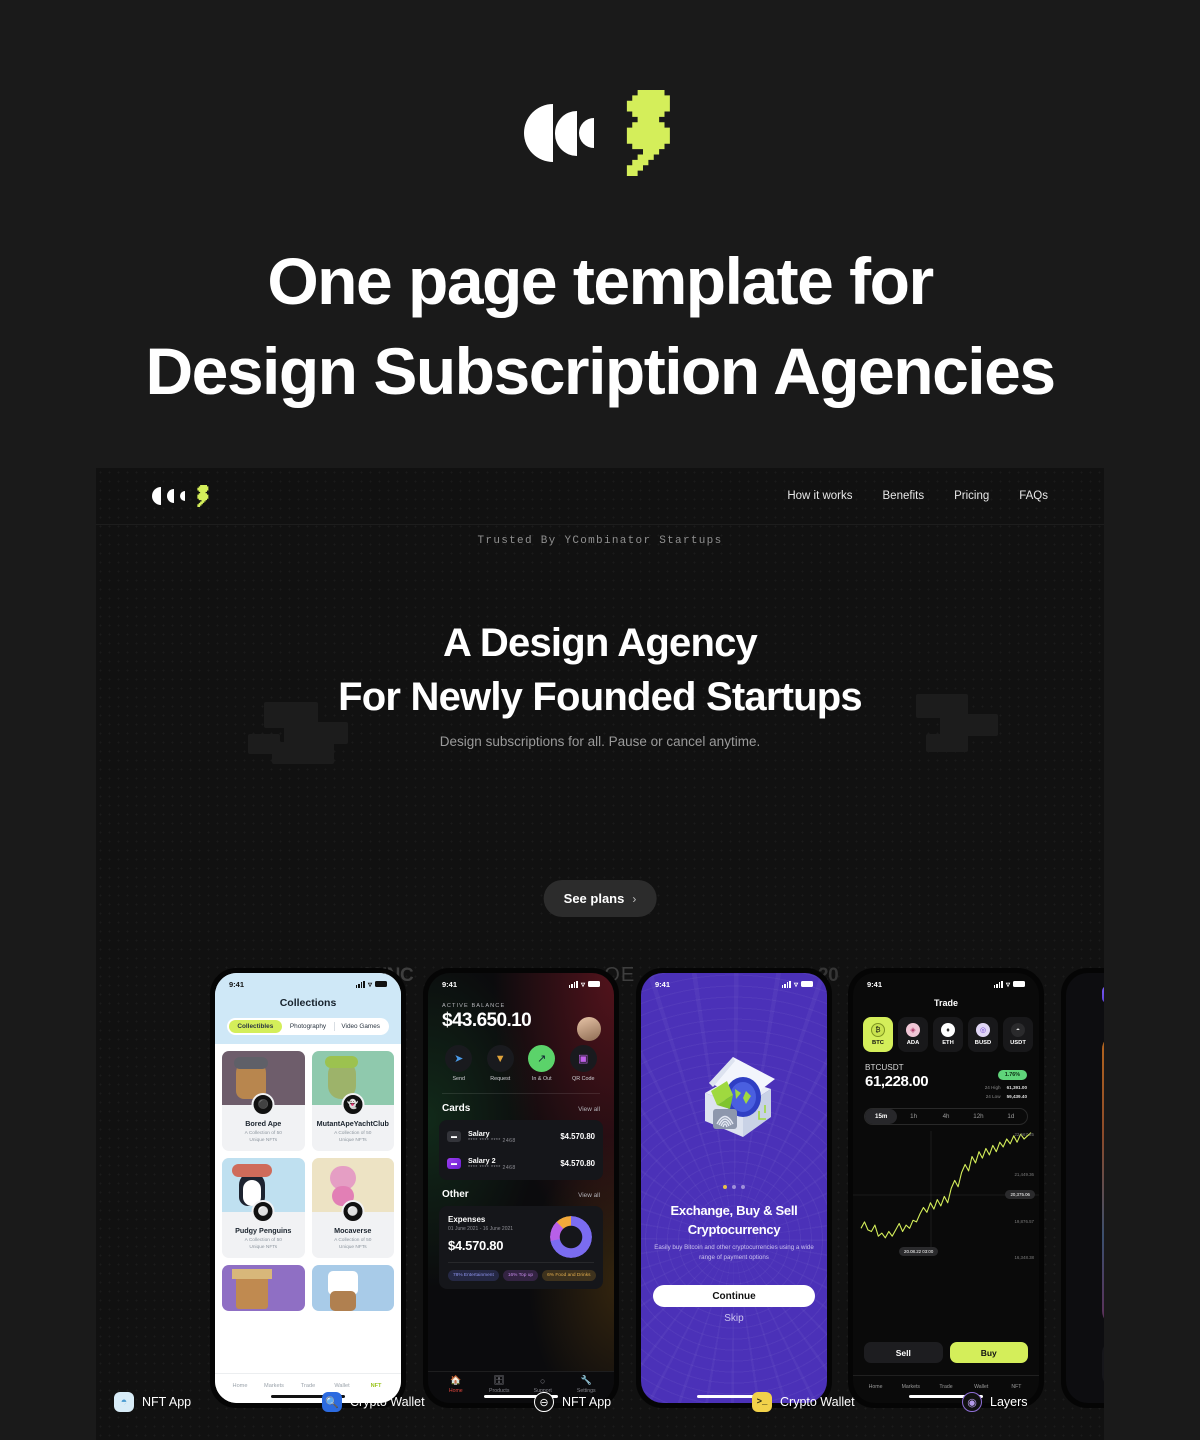 The height and width of the screenshot is (1440, 1200). I want to click on timeframe-12h: 12h, so click(978, 1116).